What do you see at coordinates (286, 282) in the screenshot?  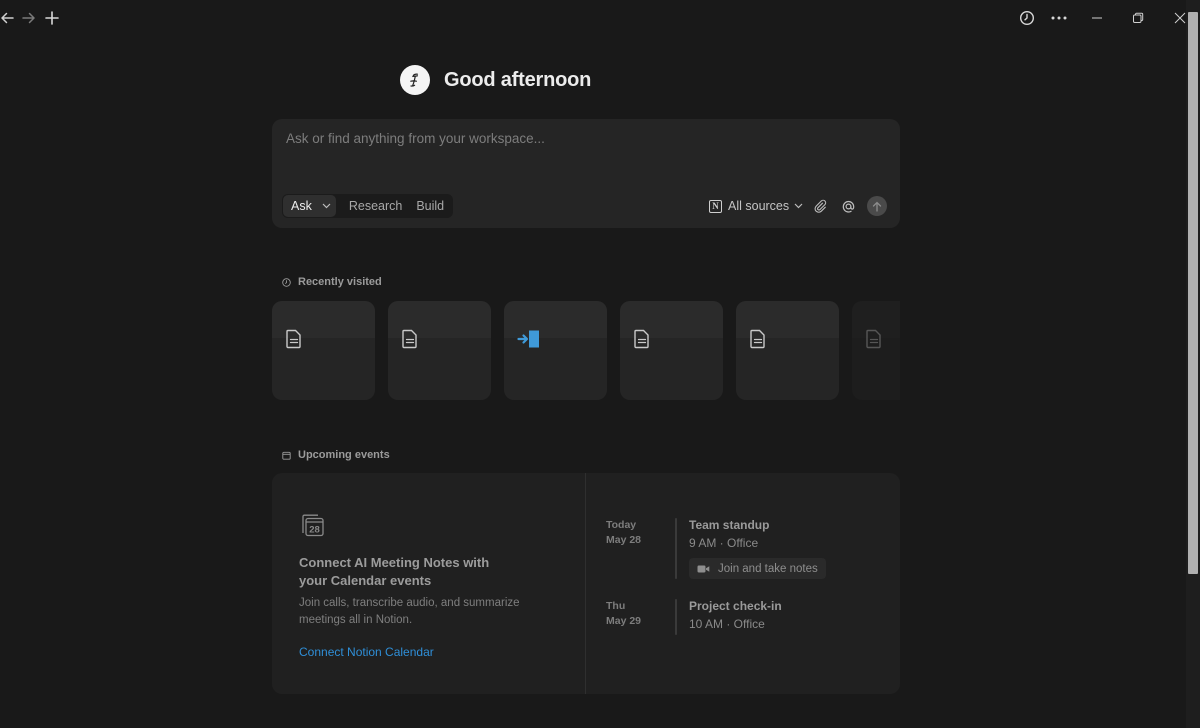 I see `clock-icon` at bounding box center [286, 282].